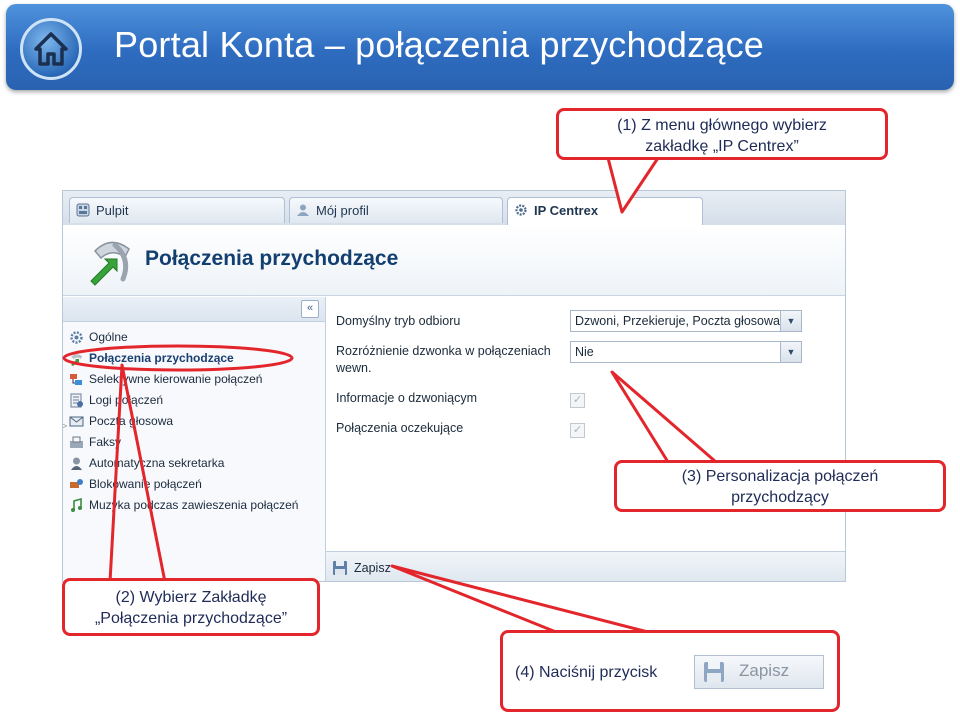  I want to click on callout-2-line1: (2) Wybierz Zakładkę, so click(191, 597).